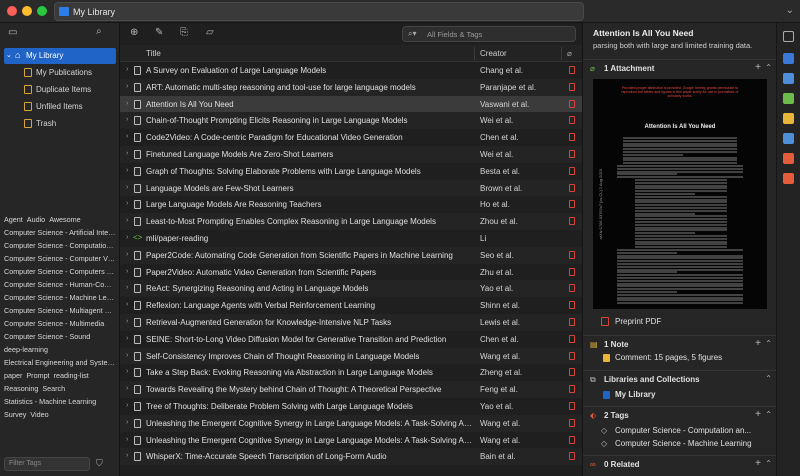 Image resolution: width=800 pixels, height=476 pixels. I want to click on tag-item: Computer Science - Multimedia, so click(60, 323).